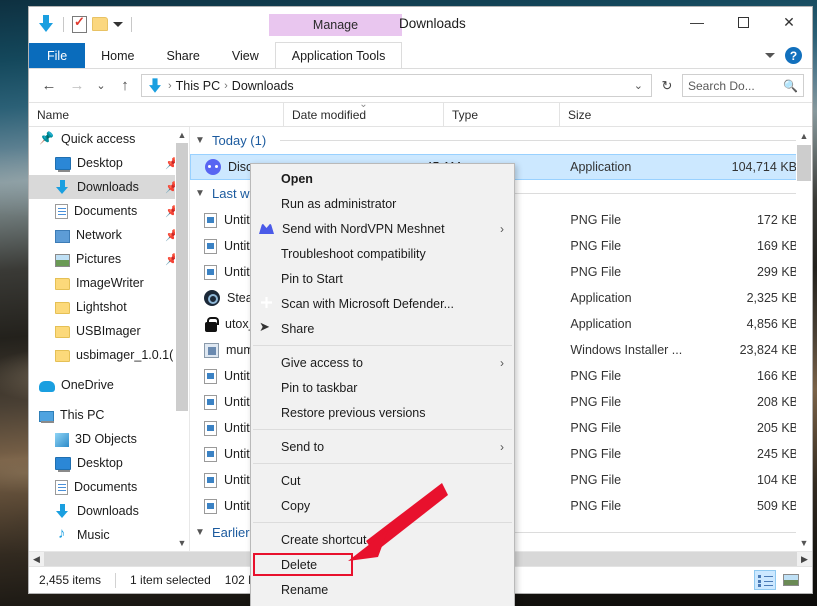  What do you see at coordinates (109, 211) in the screenshot?
I see `sidebar-item-documents: Documents 📌` at bounding box center [109, 211].